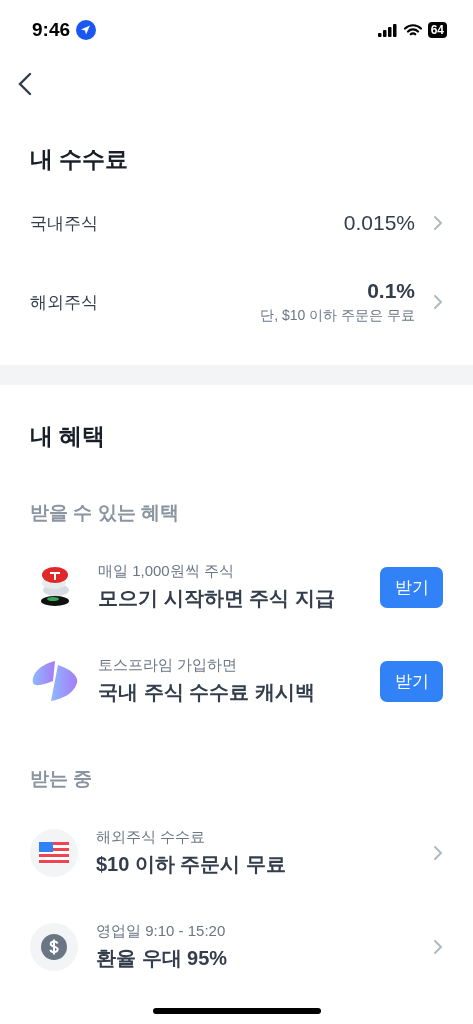  I want to click on benefit-title: 환율 우대 95%, so click(162, 958).